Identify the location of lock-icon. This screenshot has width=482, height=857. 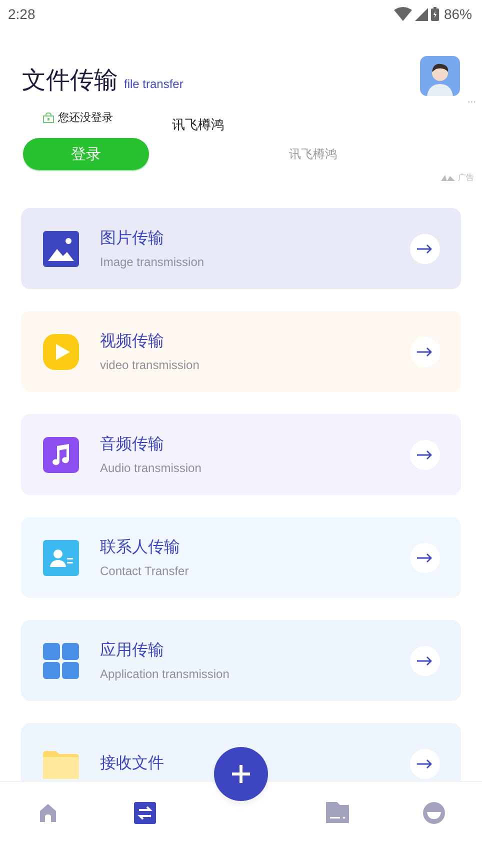
(48, 117).